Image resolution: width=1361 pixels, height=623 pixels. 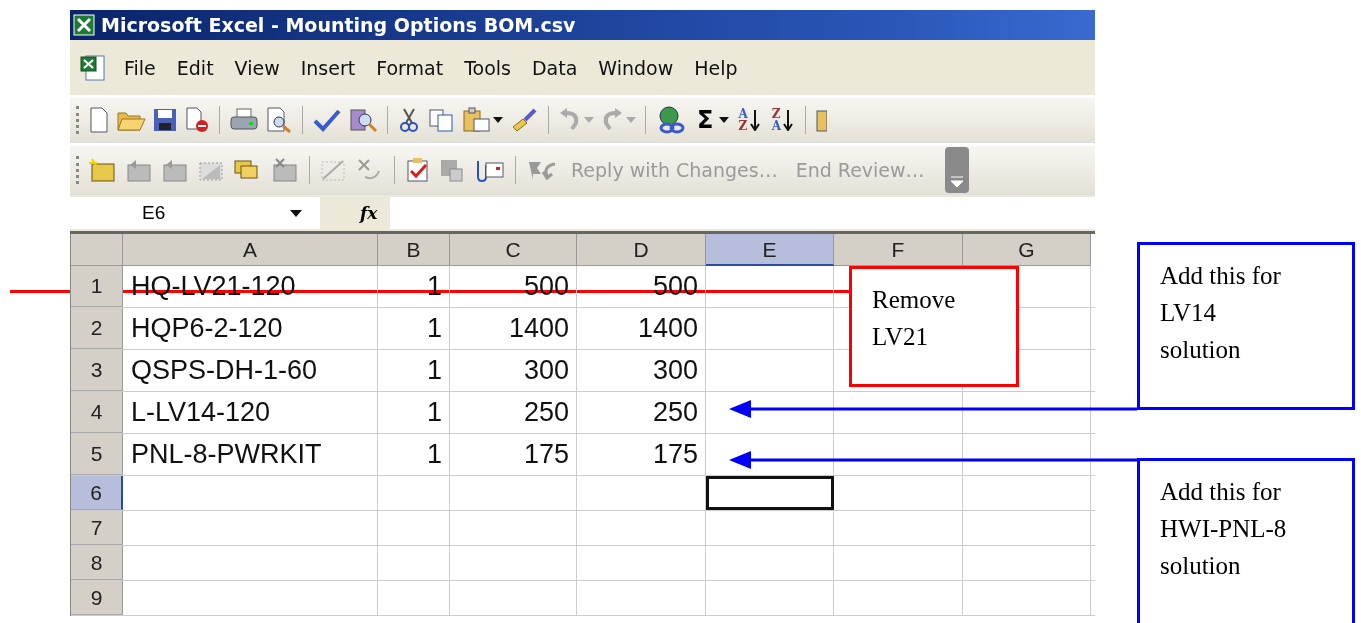 I want to click on row-header: 1, so click(x=97, y=286).